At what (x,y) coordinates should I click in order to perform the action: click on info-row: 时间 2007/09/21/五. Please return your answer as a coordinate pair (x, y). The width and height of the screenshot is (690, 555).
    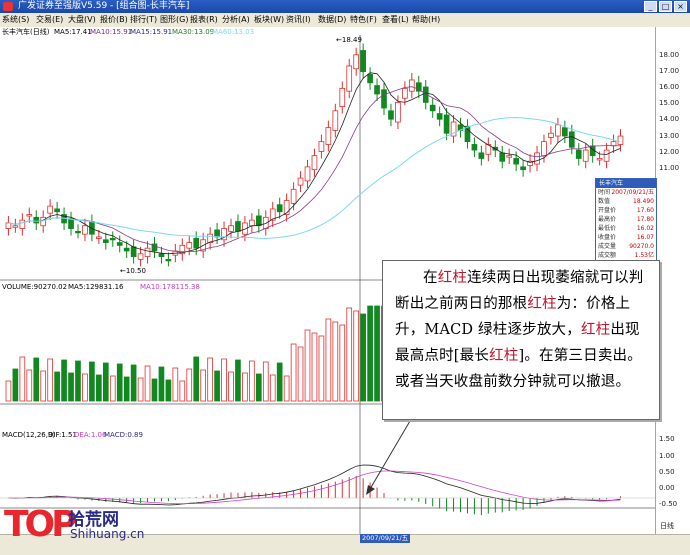
    Looking at the image, I should click on (626, 192).